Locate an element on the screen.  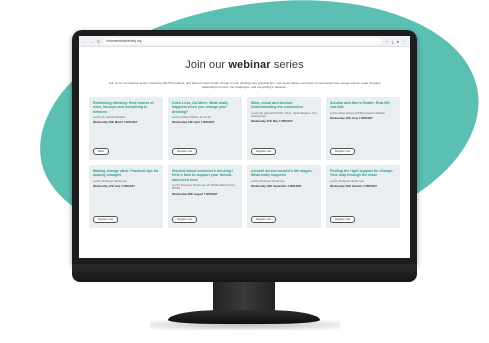
webinar-host: Led by Jeffrey Fischer, do not fer is located at coordinates (192, 117).